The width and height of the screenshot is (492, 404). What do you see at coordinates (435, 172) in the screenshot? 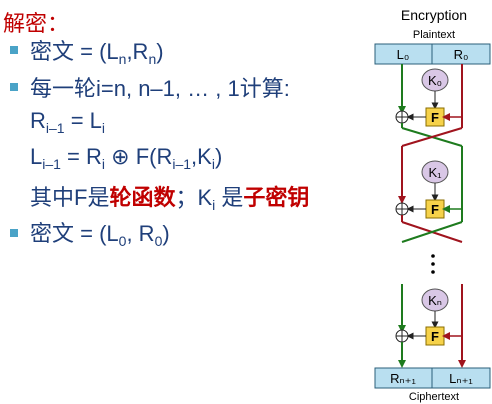
I see `key-k1-label: K₁` at bounding box center [435, 172].